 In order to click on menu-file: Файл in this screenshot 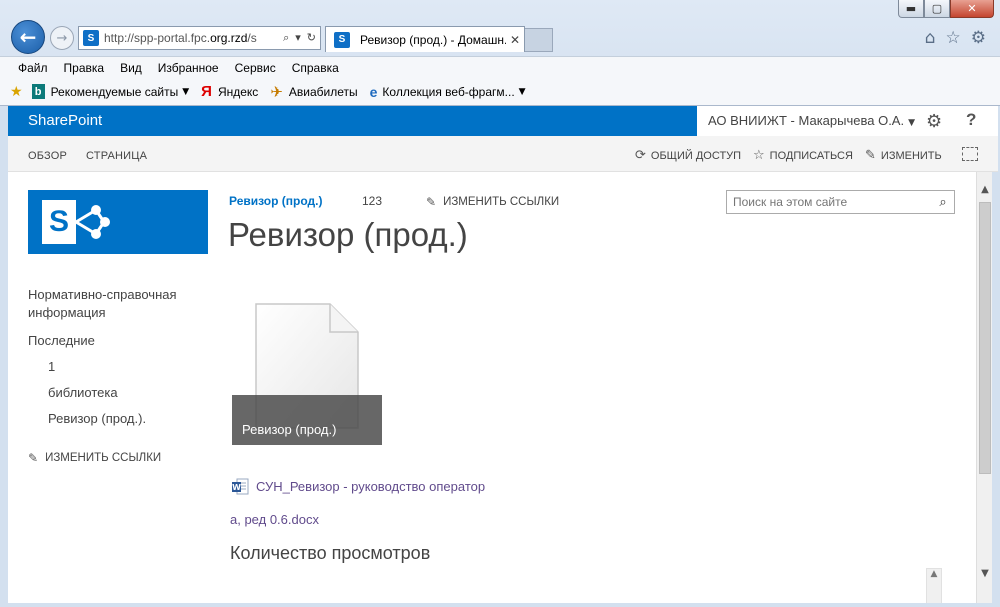, I will do `click(33, 68)`.